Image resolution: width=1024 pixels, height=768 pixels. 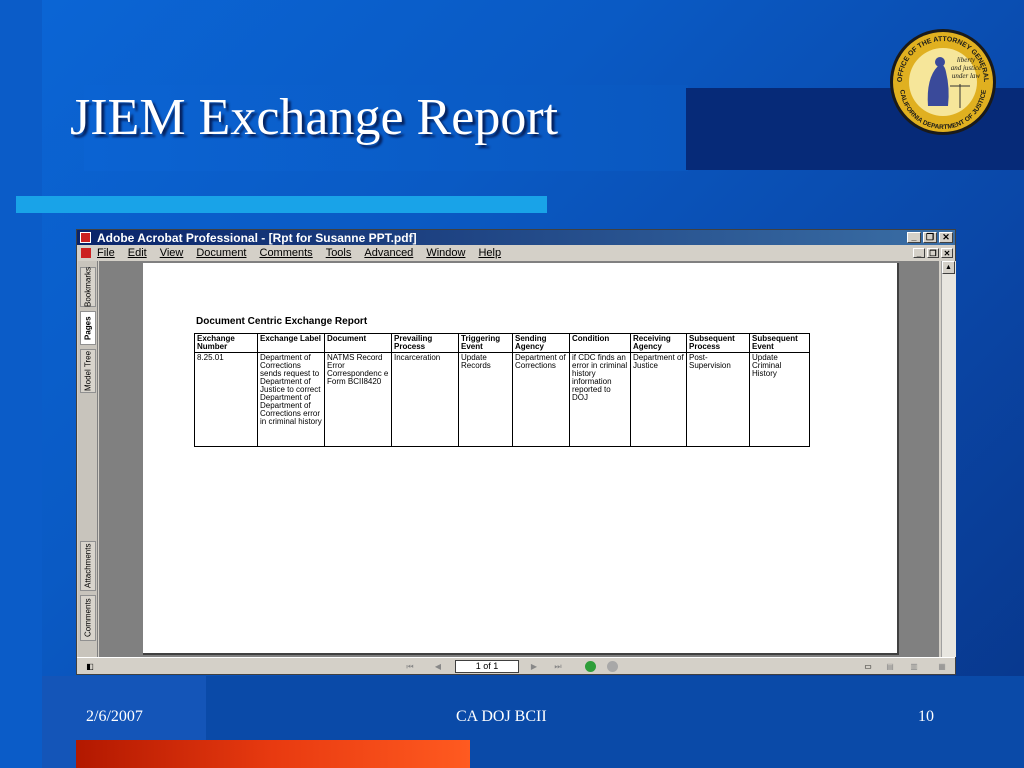 I want to click on menu-view: View, so click(x=172, y=253).